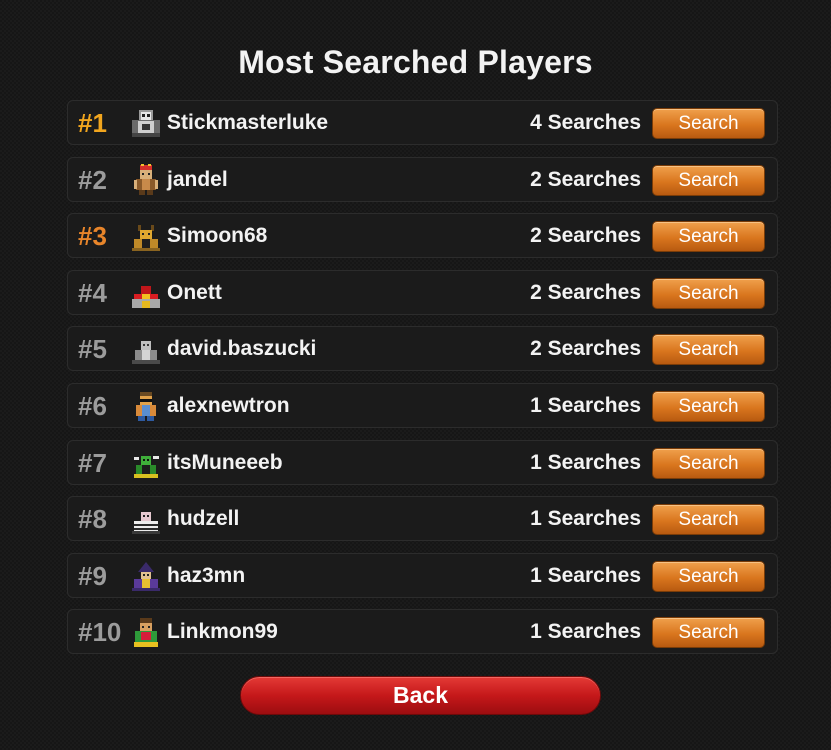  What do you see at coordinates (422, 632) in the screenshot?
I see `player-row: #10 Linkmon99 1 Searches Search` at bounding box center [422, 632].